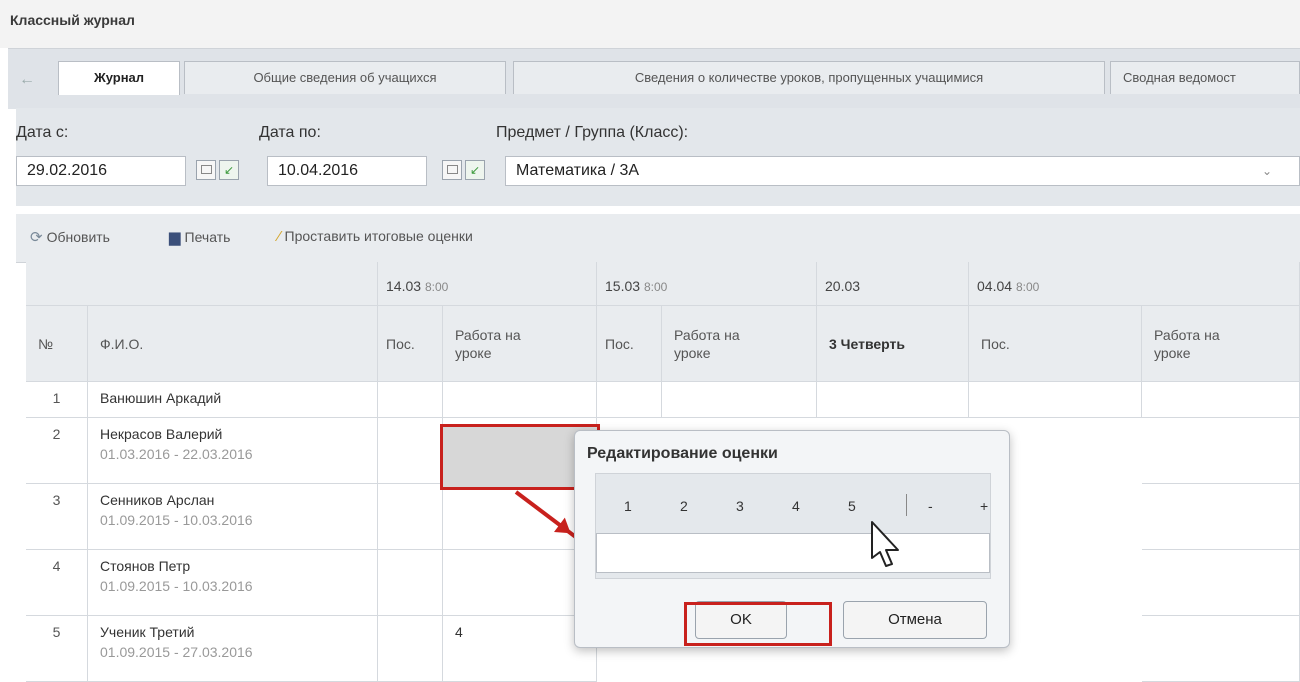  What do you see at coordinates (57, 583) in the screenshot?
I see `row-number: 4` at bounding box center [57, 583].